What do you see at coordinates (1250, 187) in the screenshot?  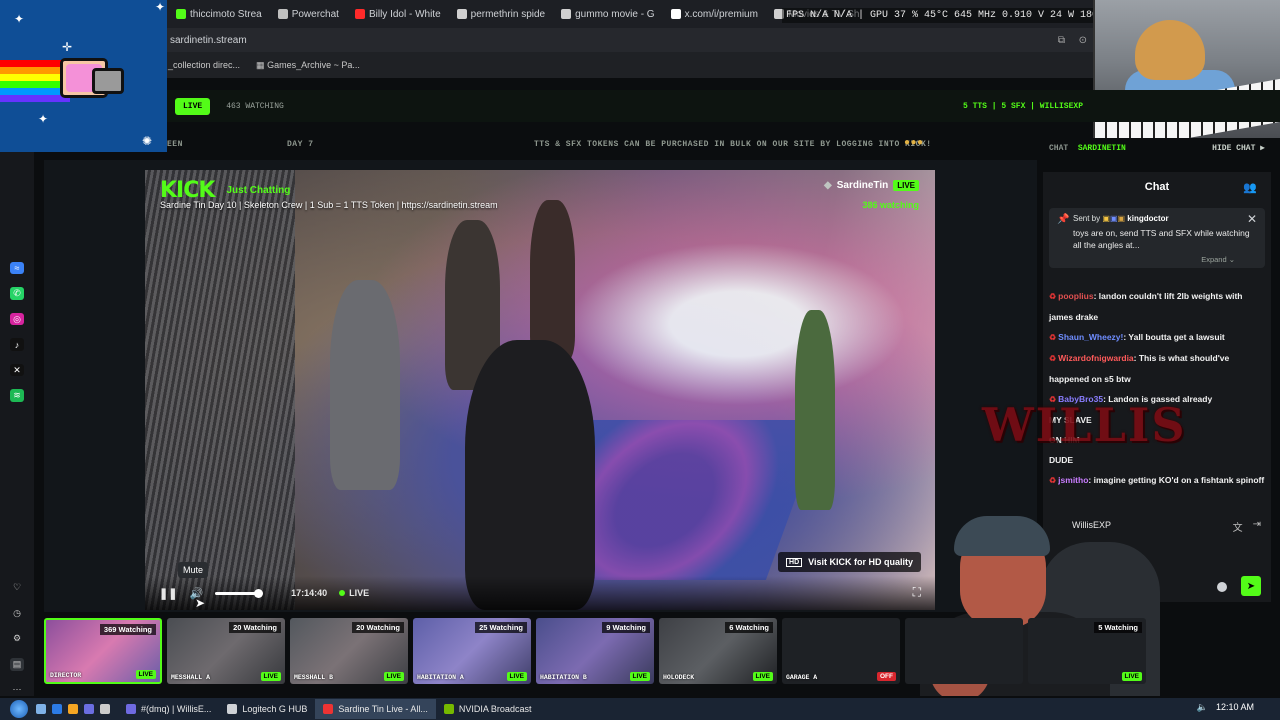 I see `users-icon: 👥` at bounding box center [1250, 187].